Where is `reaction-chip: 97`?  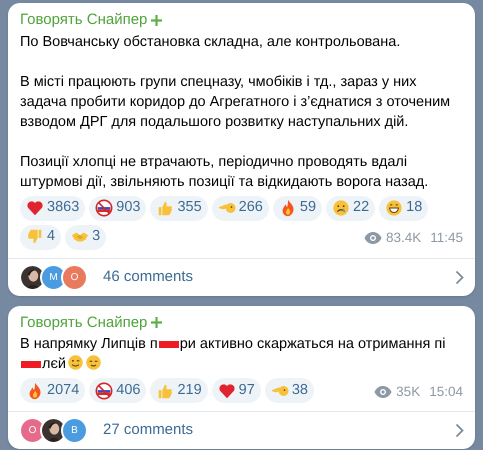
reaction-chip: 97 is located at coordinates (236, 390).